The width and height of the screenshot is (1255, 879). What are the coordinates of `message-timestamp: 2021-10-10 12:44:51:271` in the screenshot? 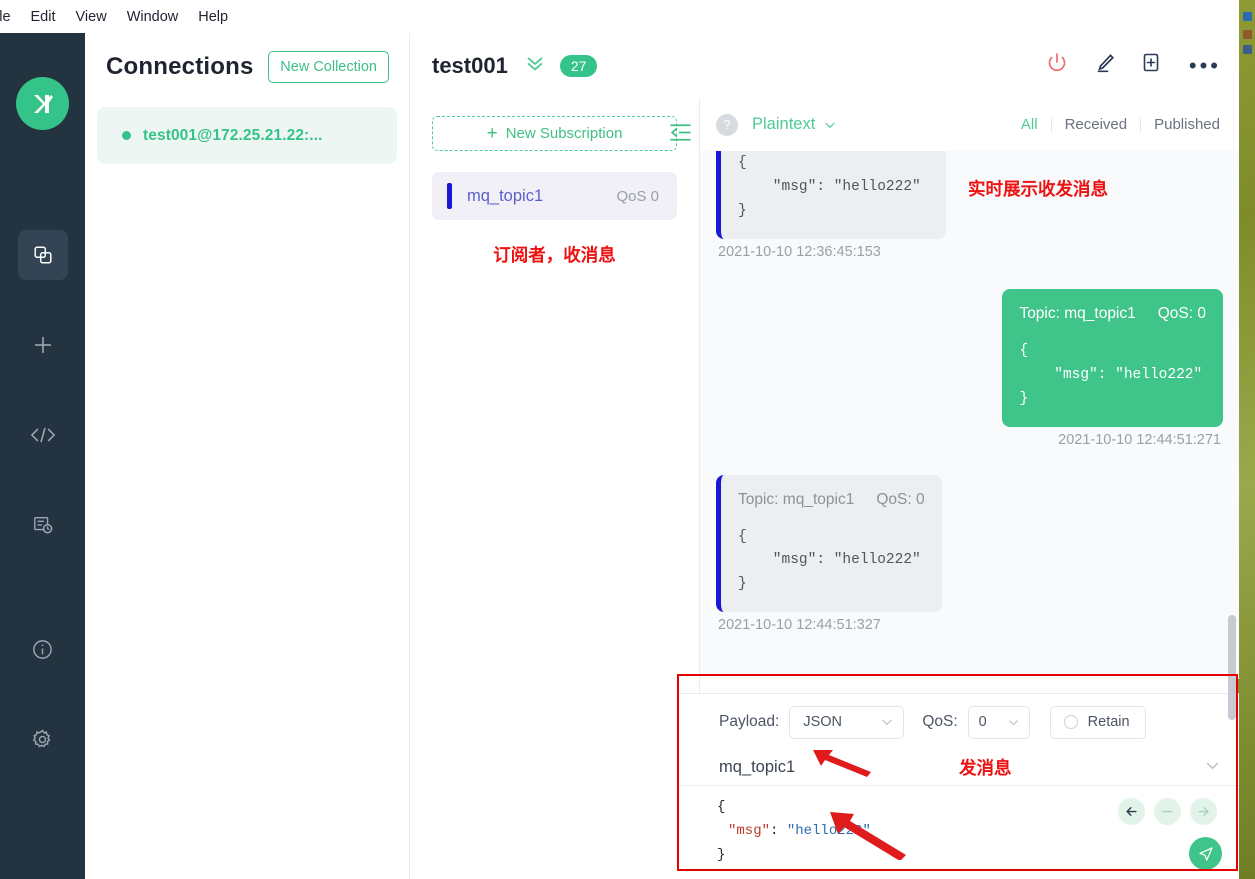 It's located at (1139, 439).